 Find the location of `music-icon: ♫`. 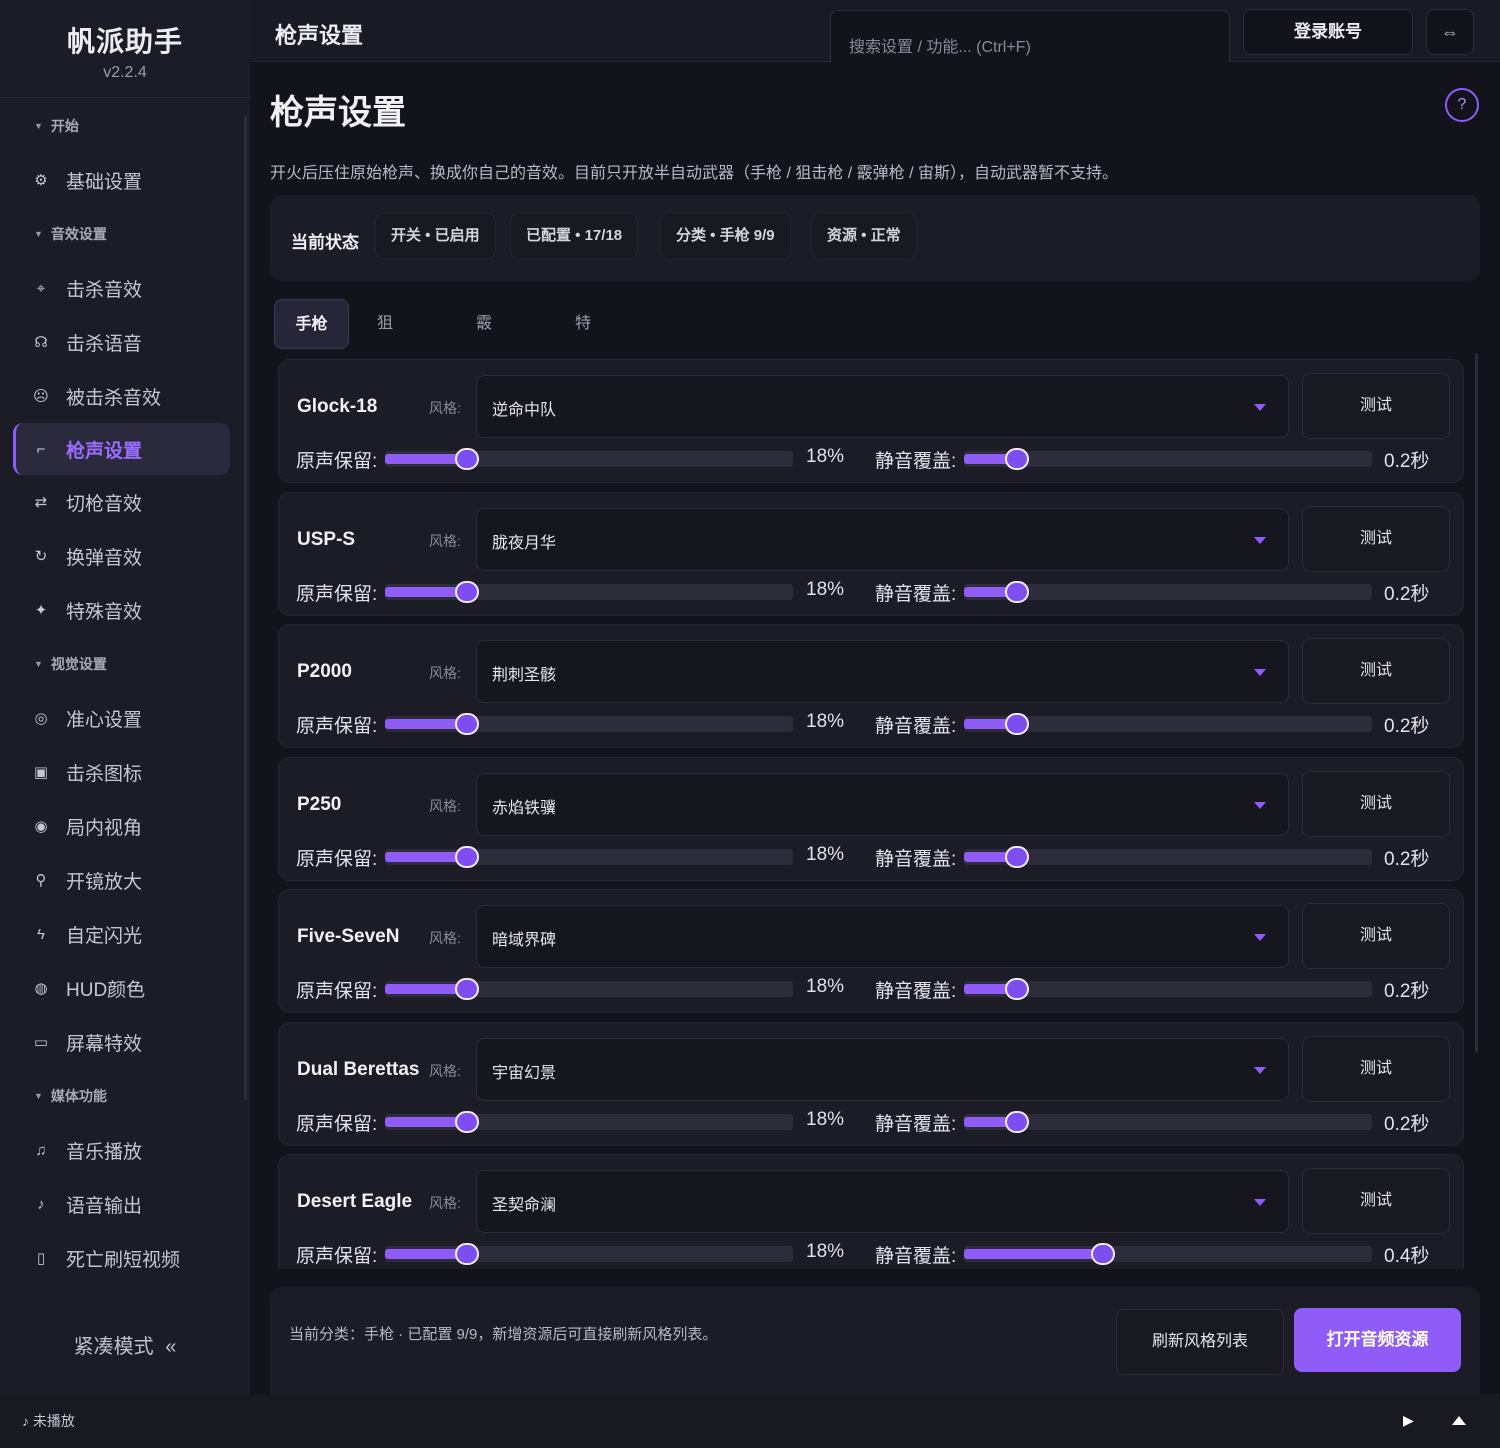

music-icon: ♫ is located at coordinates (41, 1150).